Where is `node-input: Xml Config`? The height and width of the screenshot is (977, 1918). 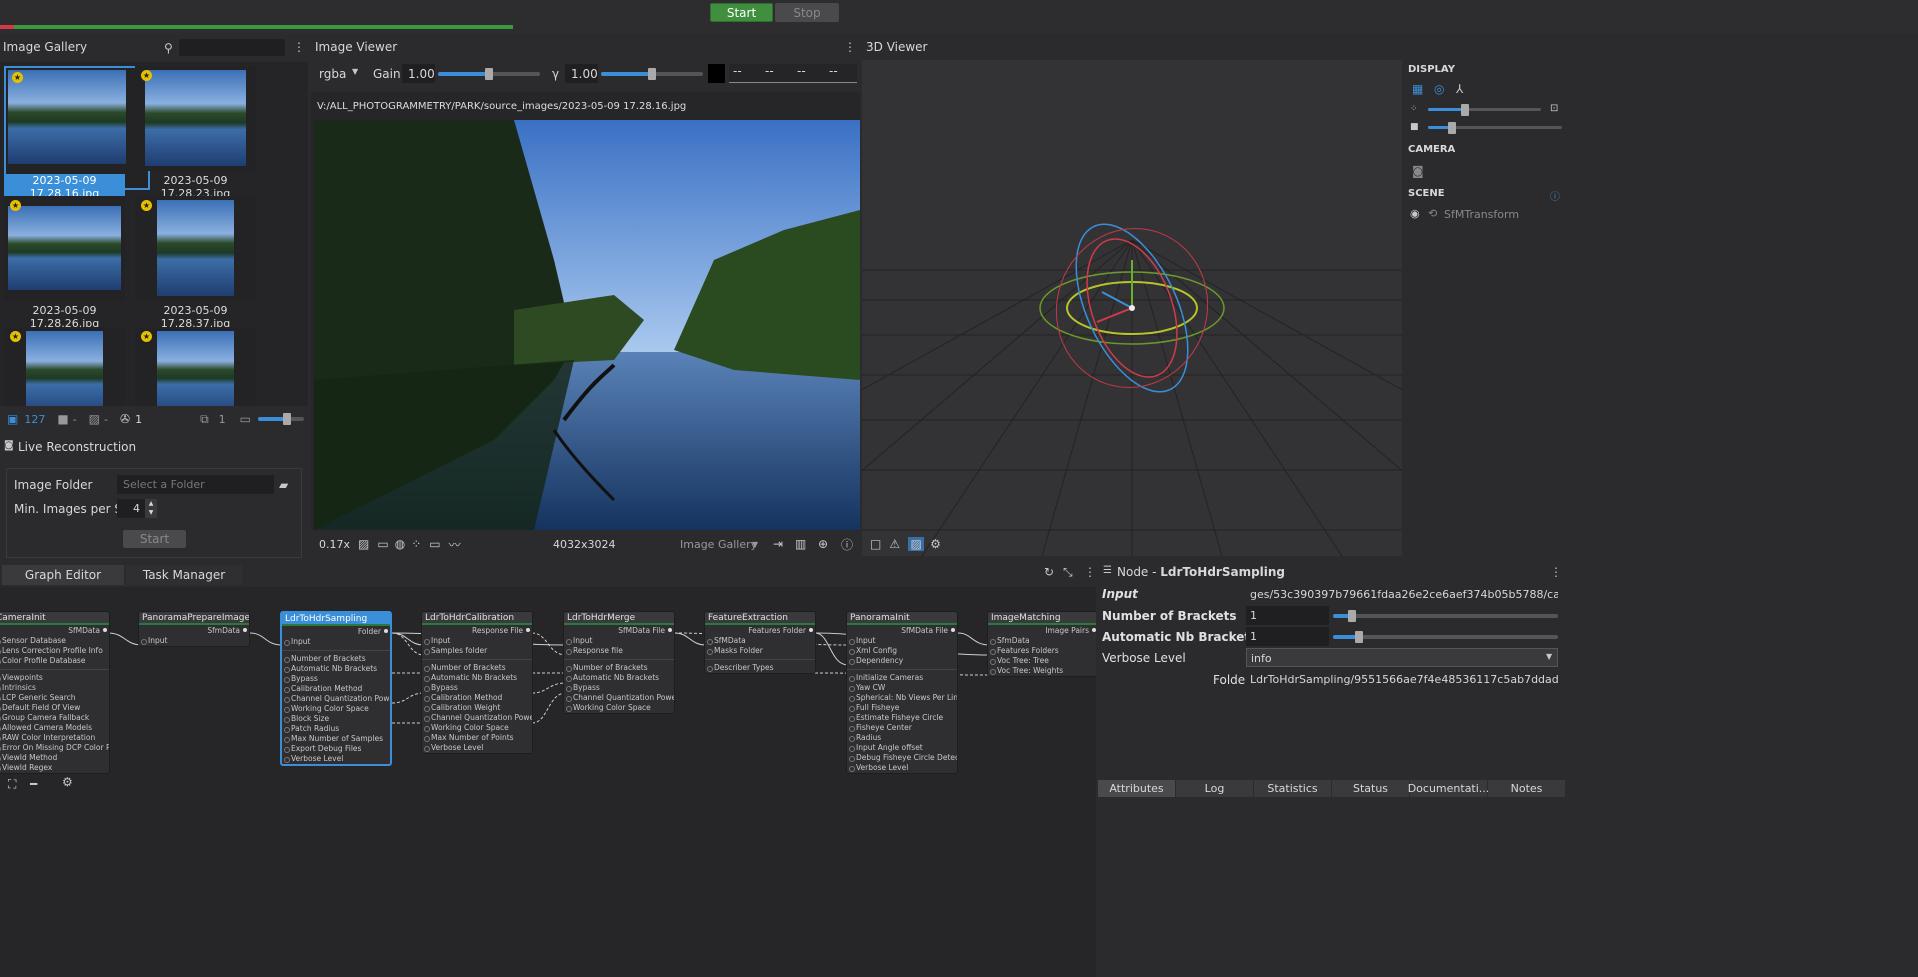 node-input: Xml Config is located at coordinates (902, 651).